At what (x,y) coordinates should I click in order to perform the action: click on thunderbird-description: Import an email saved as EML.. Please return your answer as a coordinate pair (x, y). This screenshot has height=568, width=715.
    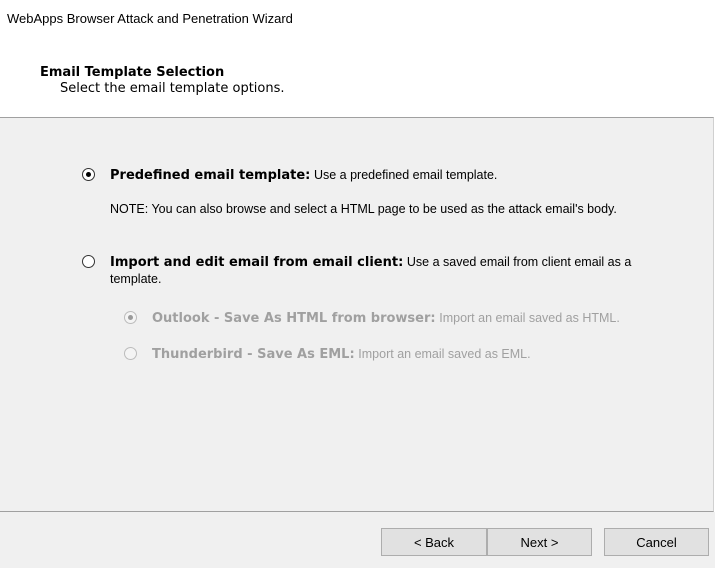
    Looking at the image, I should click on (444, 354).